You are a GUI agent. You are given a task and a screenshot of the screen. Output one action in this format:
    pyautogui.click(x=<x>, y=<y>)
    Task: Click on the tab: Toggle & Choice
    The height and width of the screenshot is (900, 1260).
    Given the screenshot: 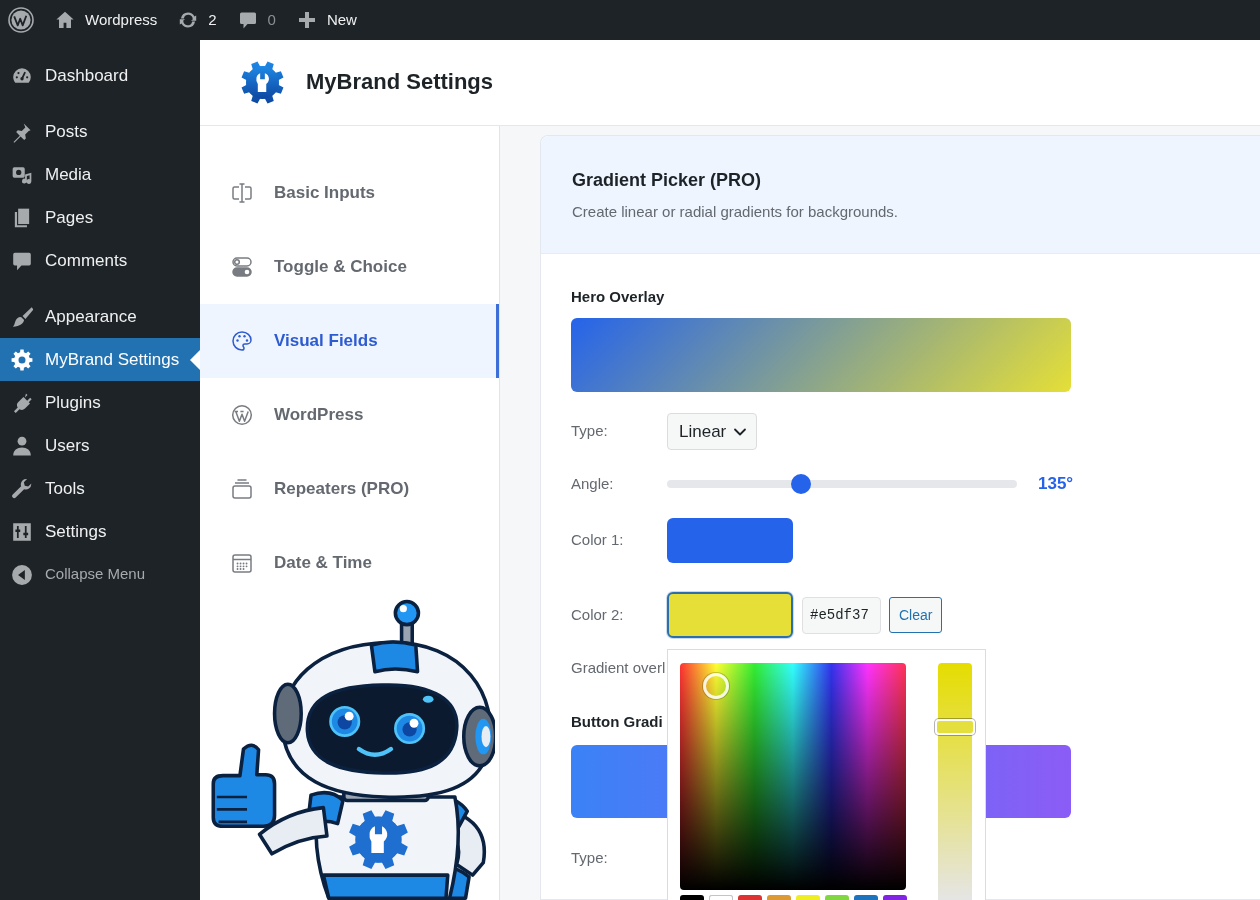 What is the action you would take?
    pyautogui.click(x=349, y=267)
    